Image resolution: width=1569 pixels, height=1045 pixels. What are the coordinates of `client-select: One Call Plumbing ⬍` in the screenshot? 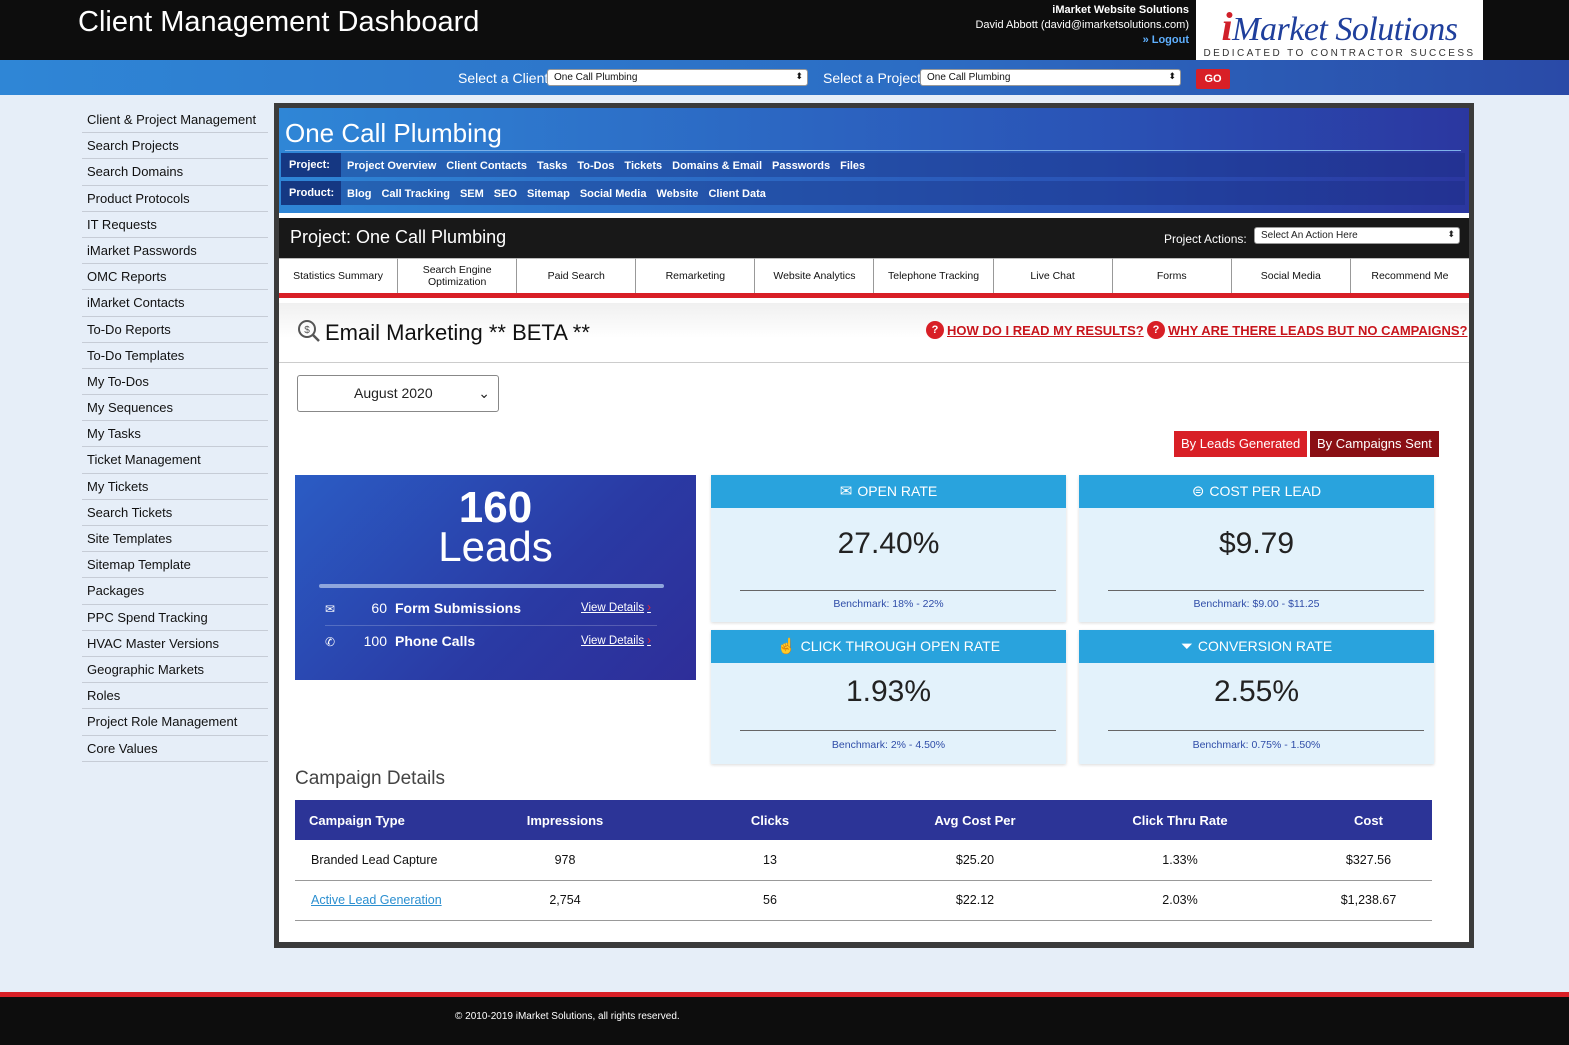 It's located at (677, 77).